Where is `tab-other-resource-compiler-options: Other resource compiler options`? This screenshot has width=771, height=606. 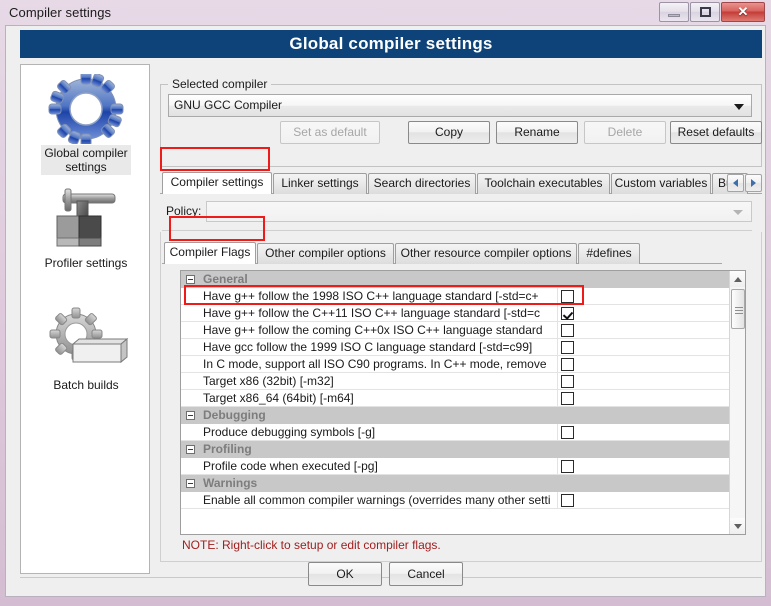
tab-other-resource-compiler-options: Other resource compiler options is located at coordinates (486, 253).